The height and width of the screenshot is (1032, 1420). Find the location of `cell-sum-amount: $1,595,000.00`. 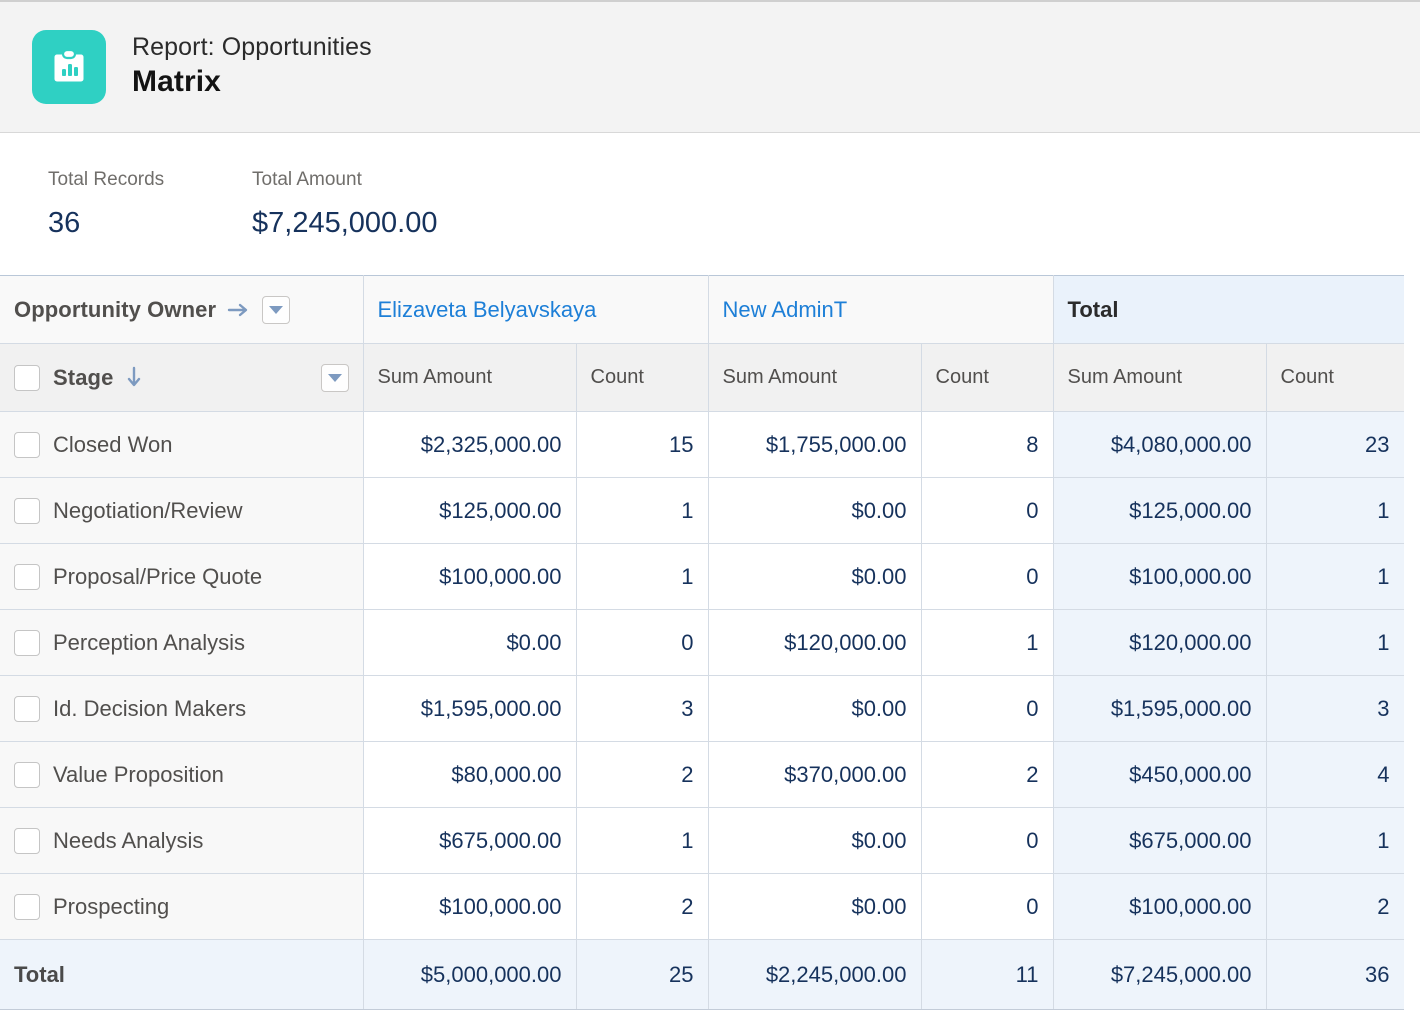

cell-sum-amount: $1,595,000.00 is located at coordinates (470, 709).